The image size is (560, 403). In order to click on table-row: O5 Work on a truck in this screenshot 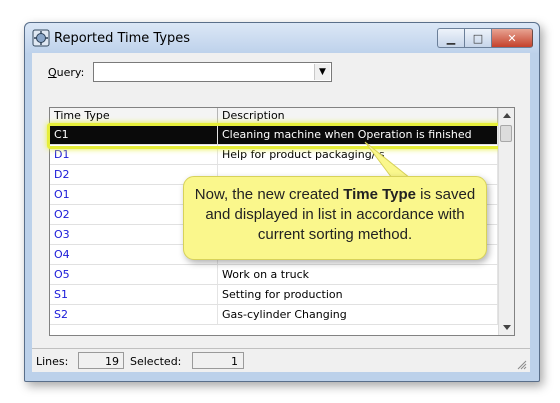, I will do `click(274, 275)`.